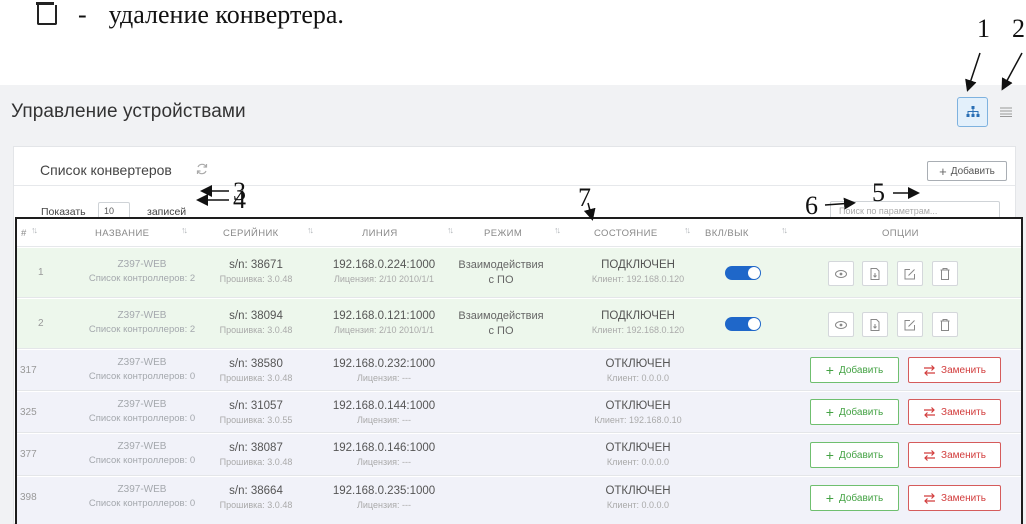  I want to click on license-info: Лицензия: ---, so click(384, 462).